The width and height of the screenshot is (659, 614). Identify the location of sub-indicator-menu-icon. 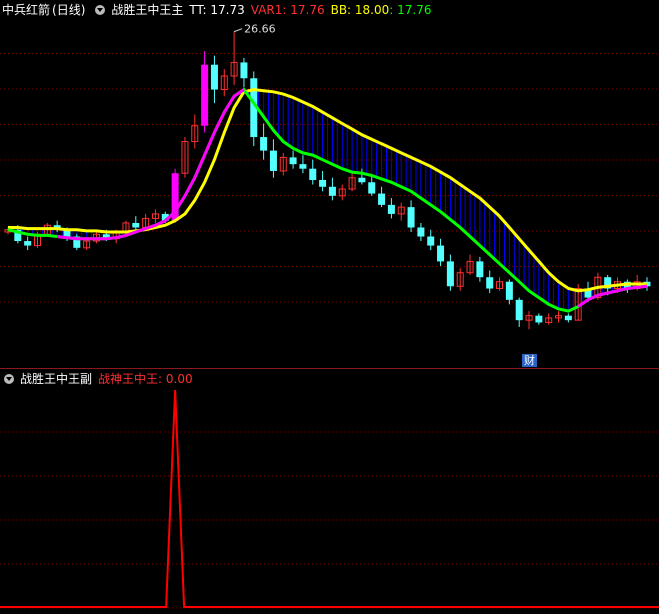
(9, 379).